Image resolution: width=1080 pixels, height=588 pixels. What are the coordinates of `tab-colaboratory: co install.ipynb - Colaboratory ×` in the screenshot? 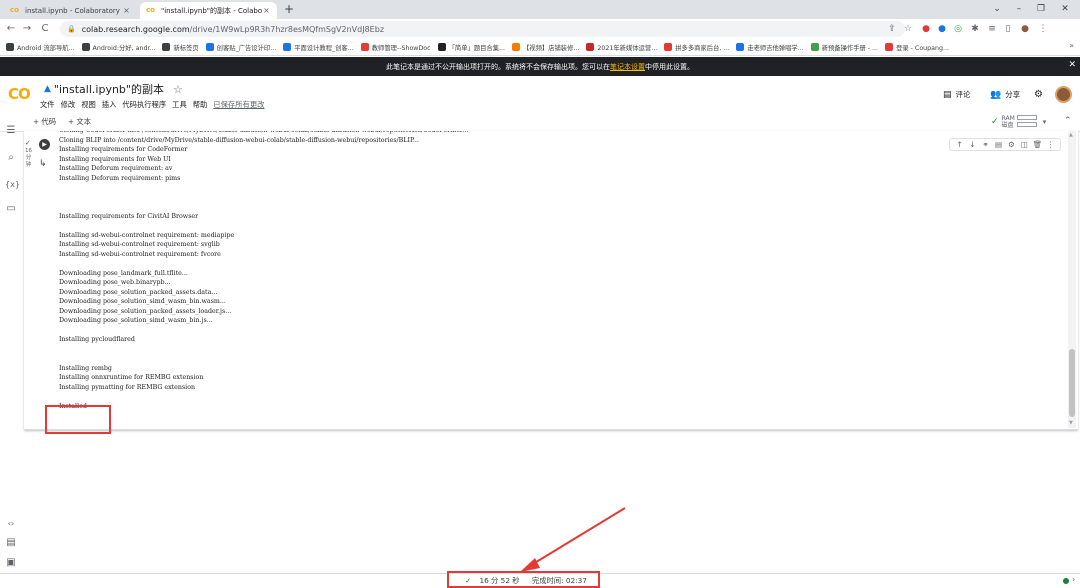 It's located at (70, 10).